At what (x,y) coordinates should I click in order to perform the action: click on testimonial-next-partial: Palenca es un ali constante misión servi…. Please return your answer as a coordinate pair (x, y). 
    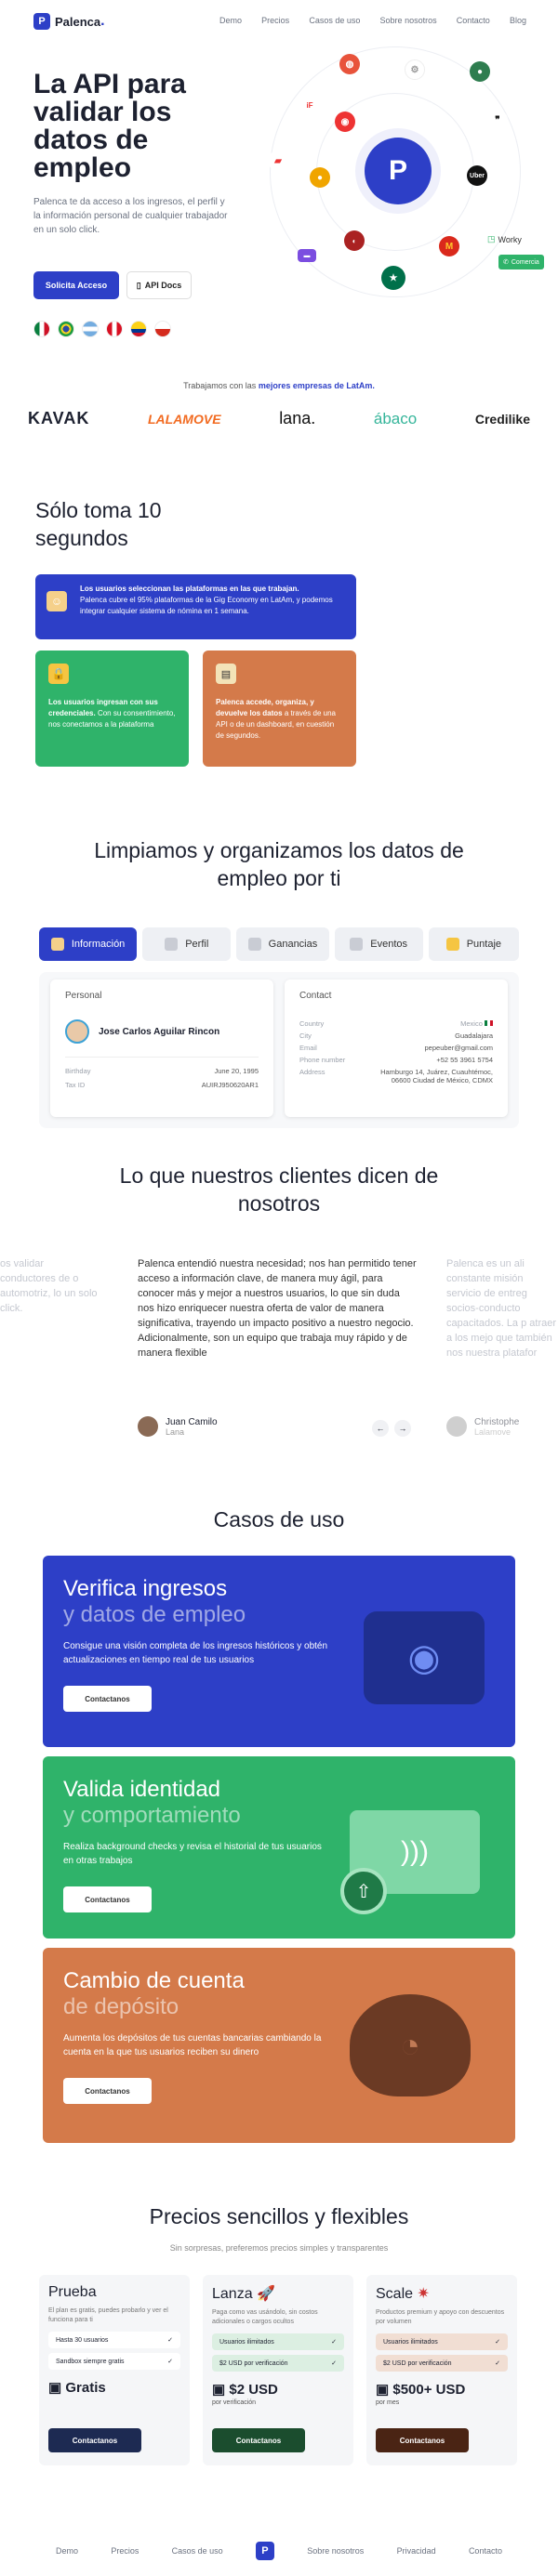
    Looking at the image, I should click on (502, 1308).